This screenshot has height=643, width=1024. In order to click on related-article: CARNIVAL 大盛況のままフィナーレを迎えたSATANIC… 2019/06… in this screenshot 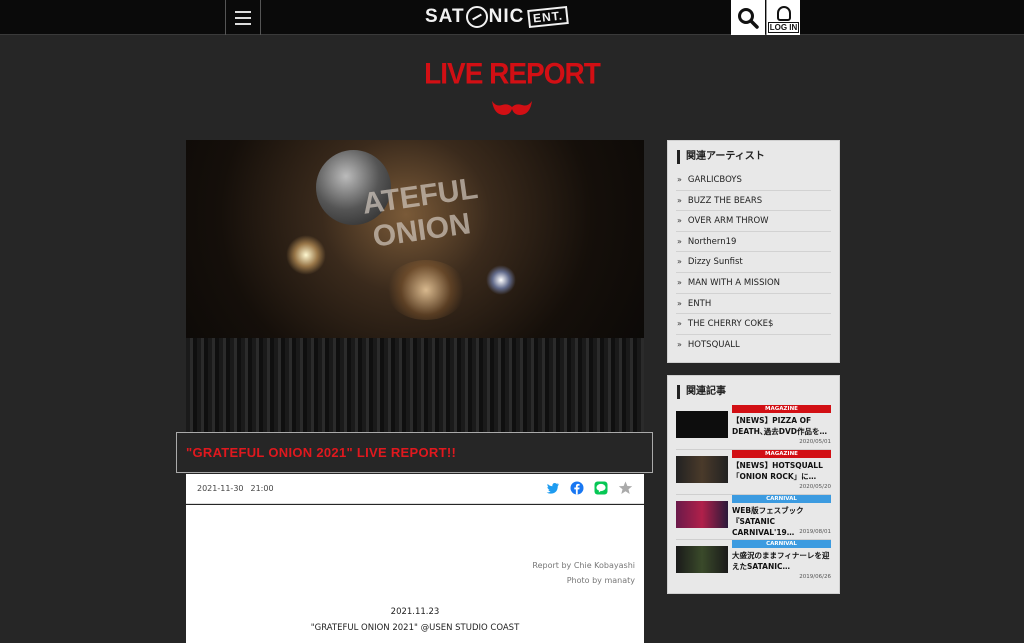, I will do `click(753, 562)`.